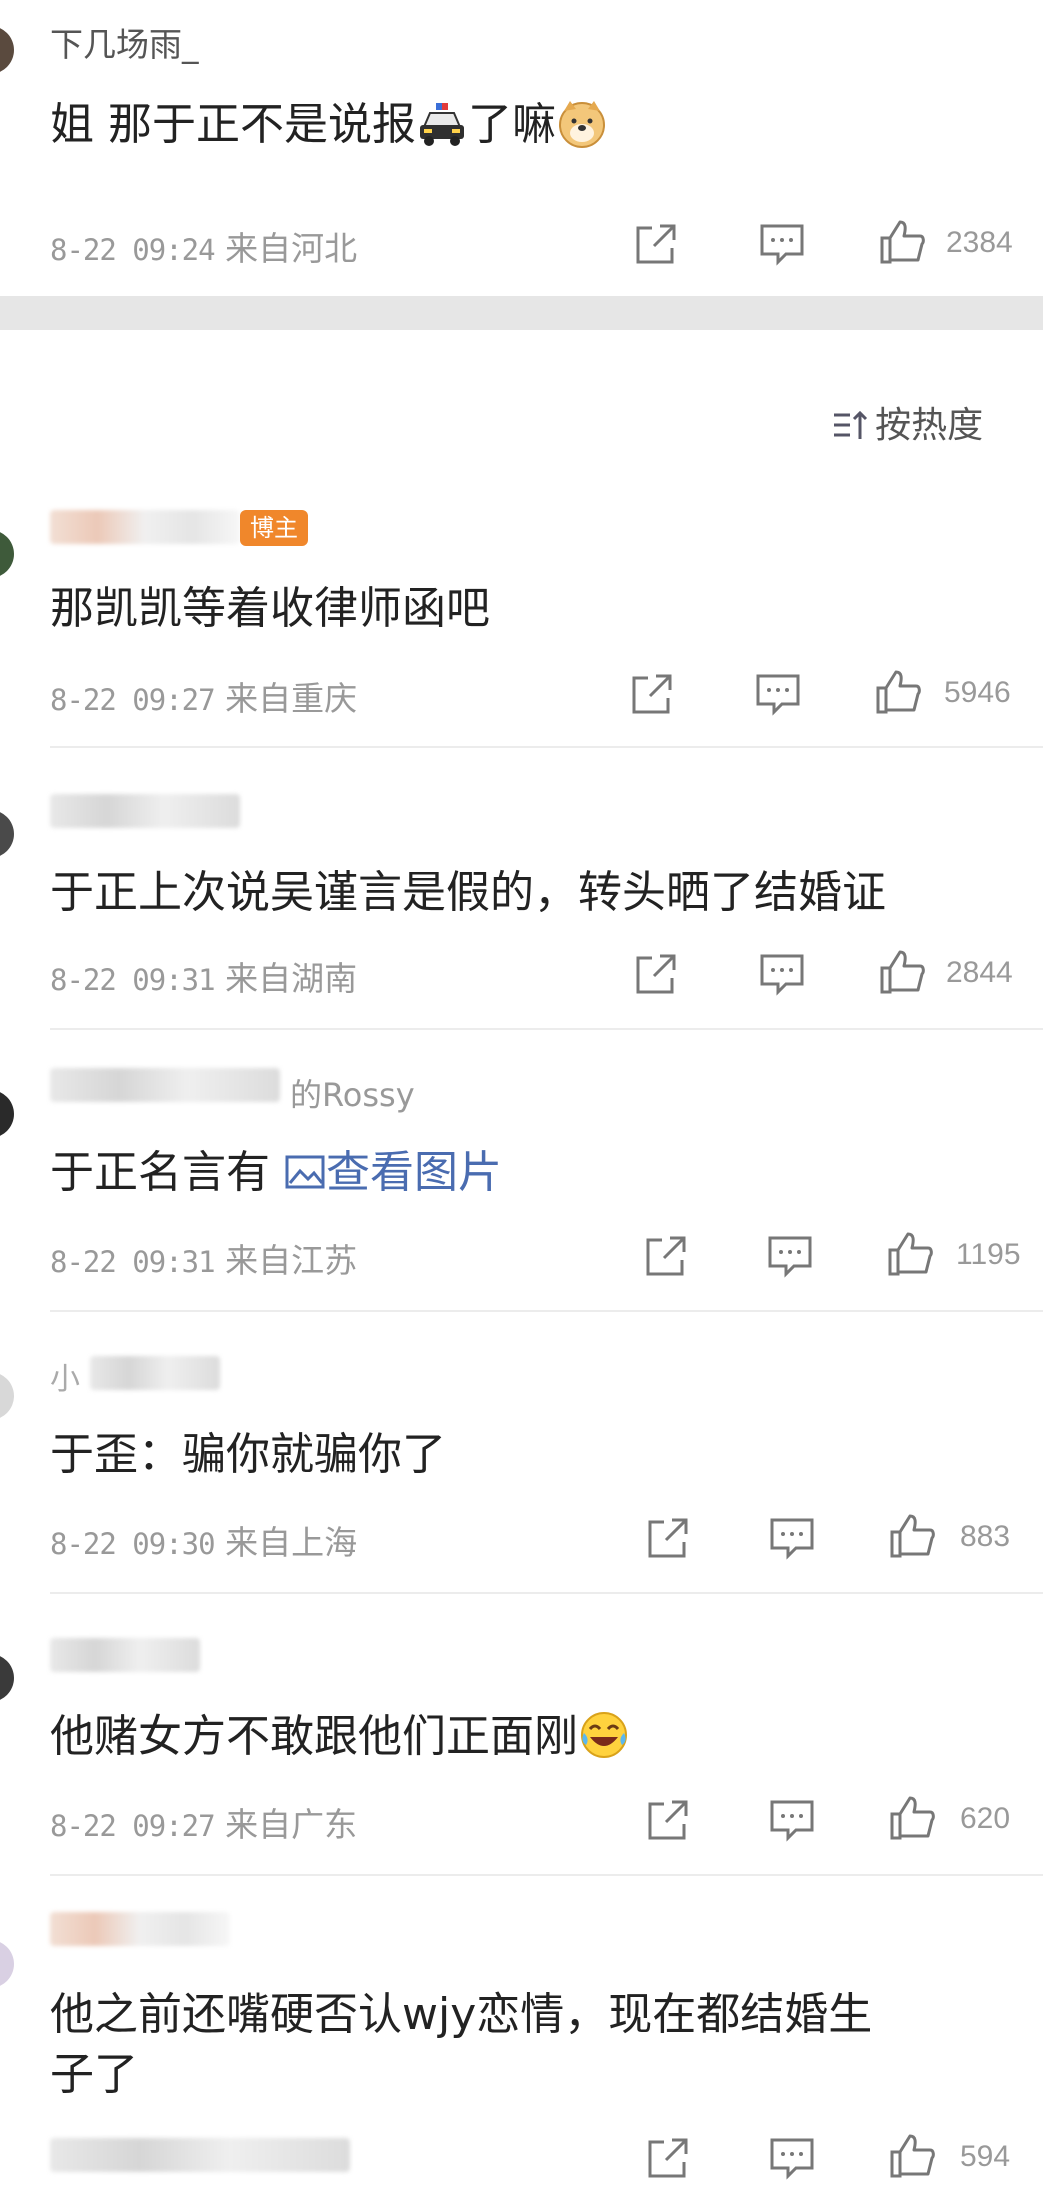 The width and height of the screenshot is (1043, 2195). Describe the element at coordinates (521, 2050) in the screenshot. I see `comment-item: 他之前还嘴硬否认wjy恋情，现在都结婚生 子了 594` at that location.